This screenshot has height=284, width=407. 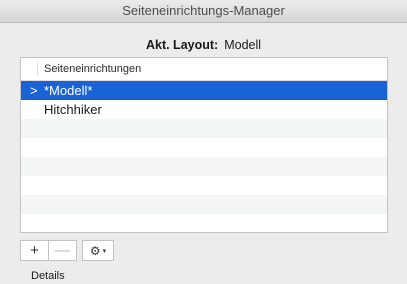 What do you see at coordinates (182, 45) in the screenshot?
I see `current-layout-label: Akt. Layout:` at bounding box center [182, 45].